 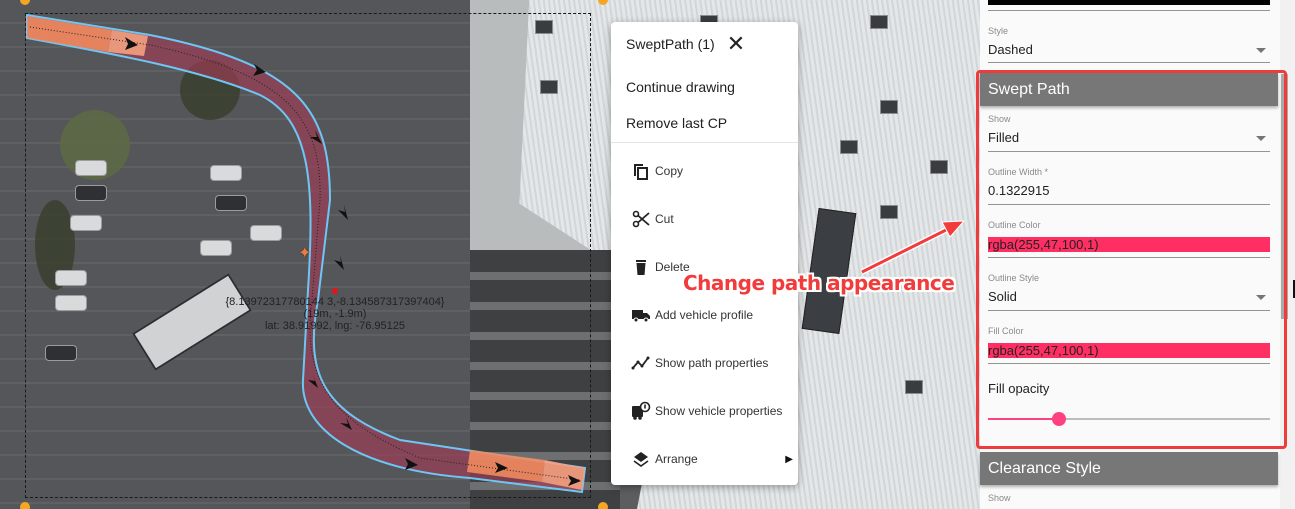 What do you see at coordinates (712, 459) in the screenshot?
I see `menu-item-arrange: Arrange ▶` at bounding box center [712, 459].